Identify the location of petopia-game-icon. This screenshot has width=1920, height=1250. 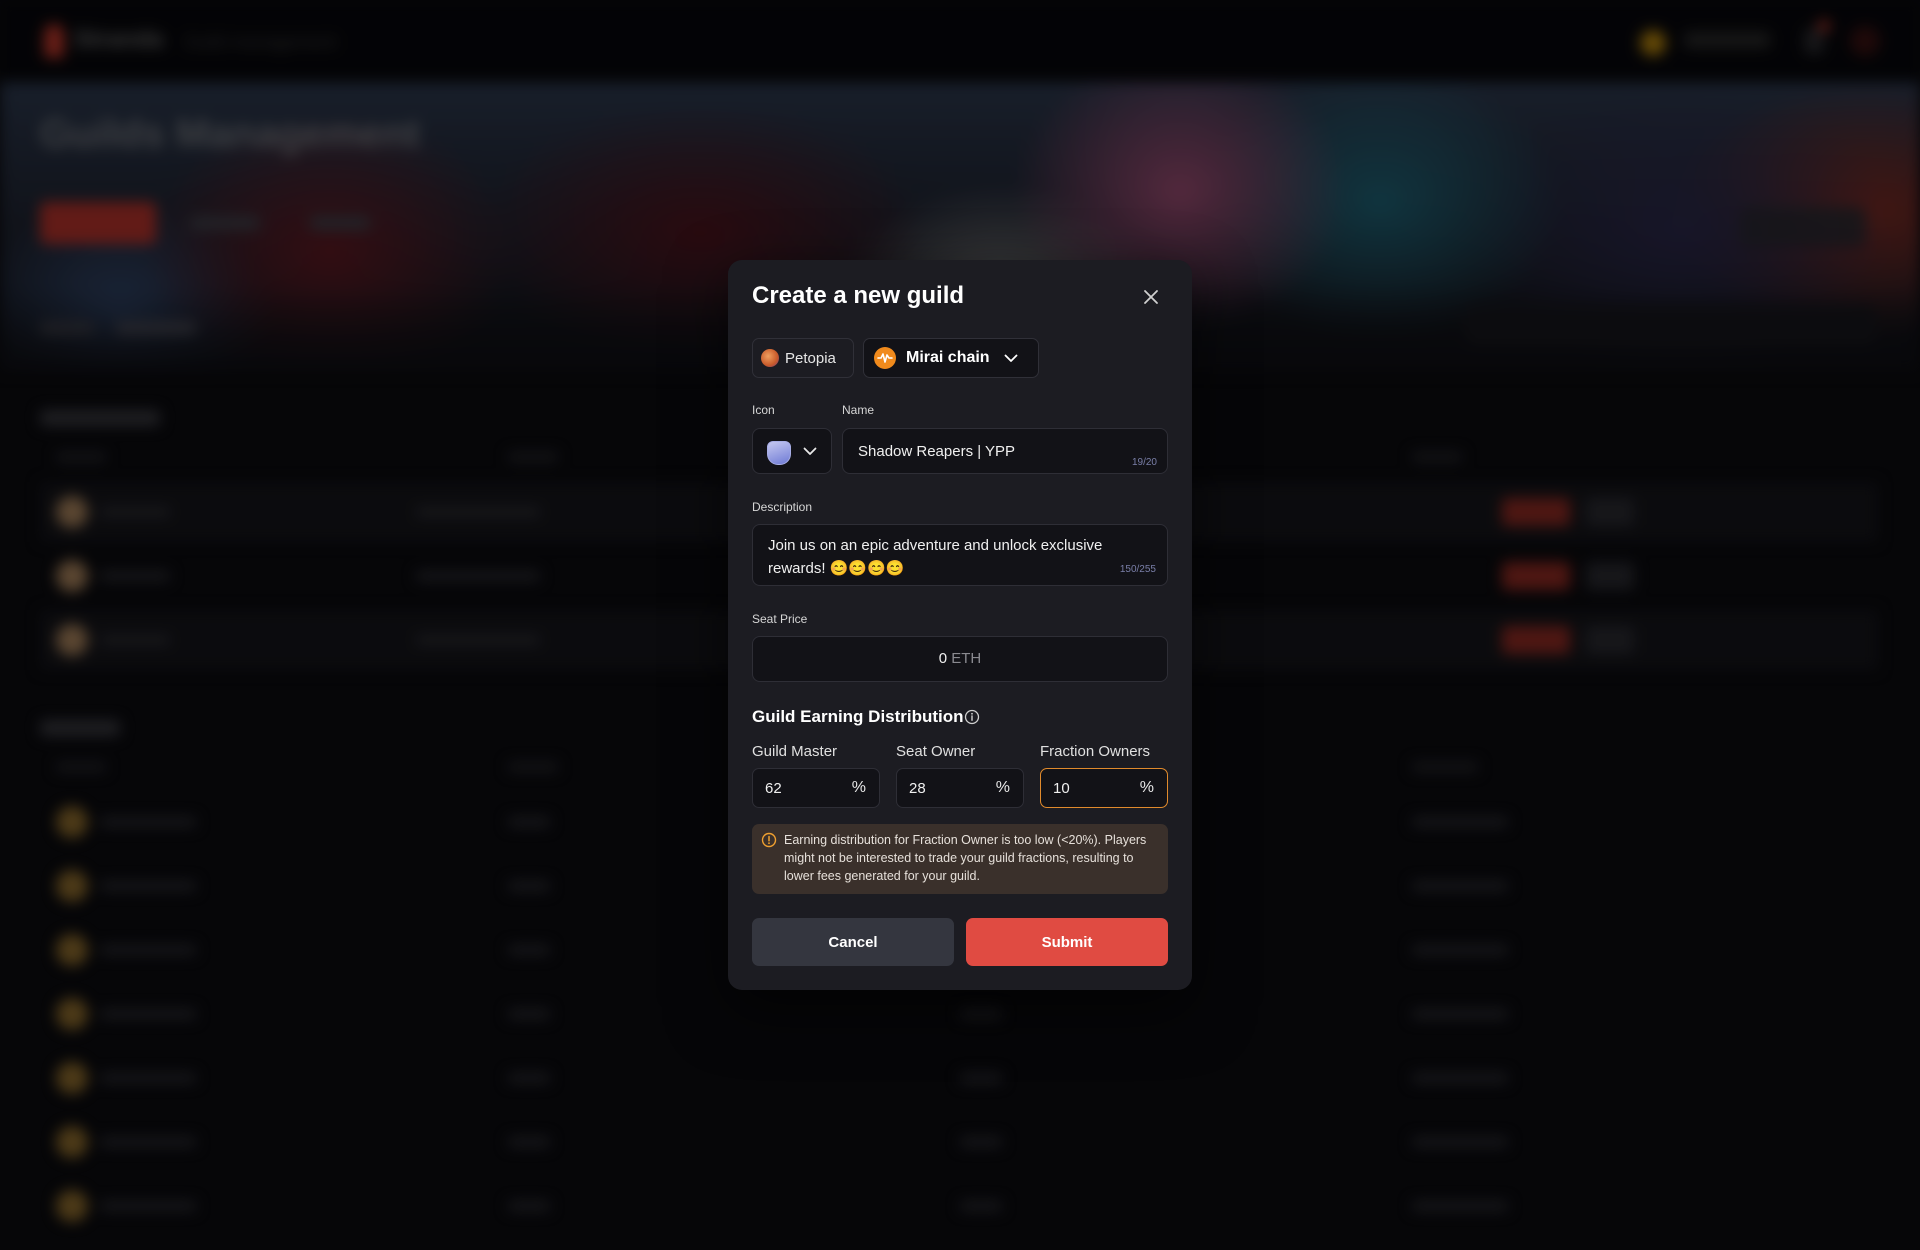
(770, 358).